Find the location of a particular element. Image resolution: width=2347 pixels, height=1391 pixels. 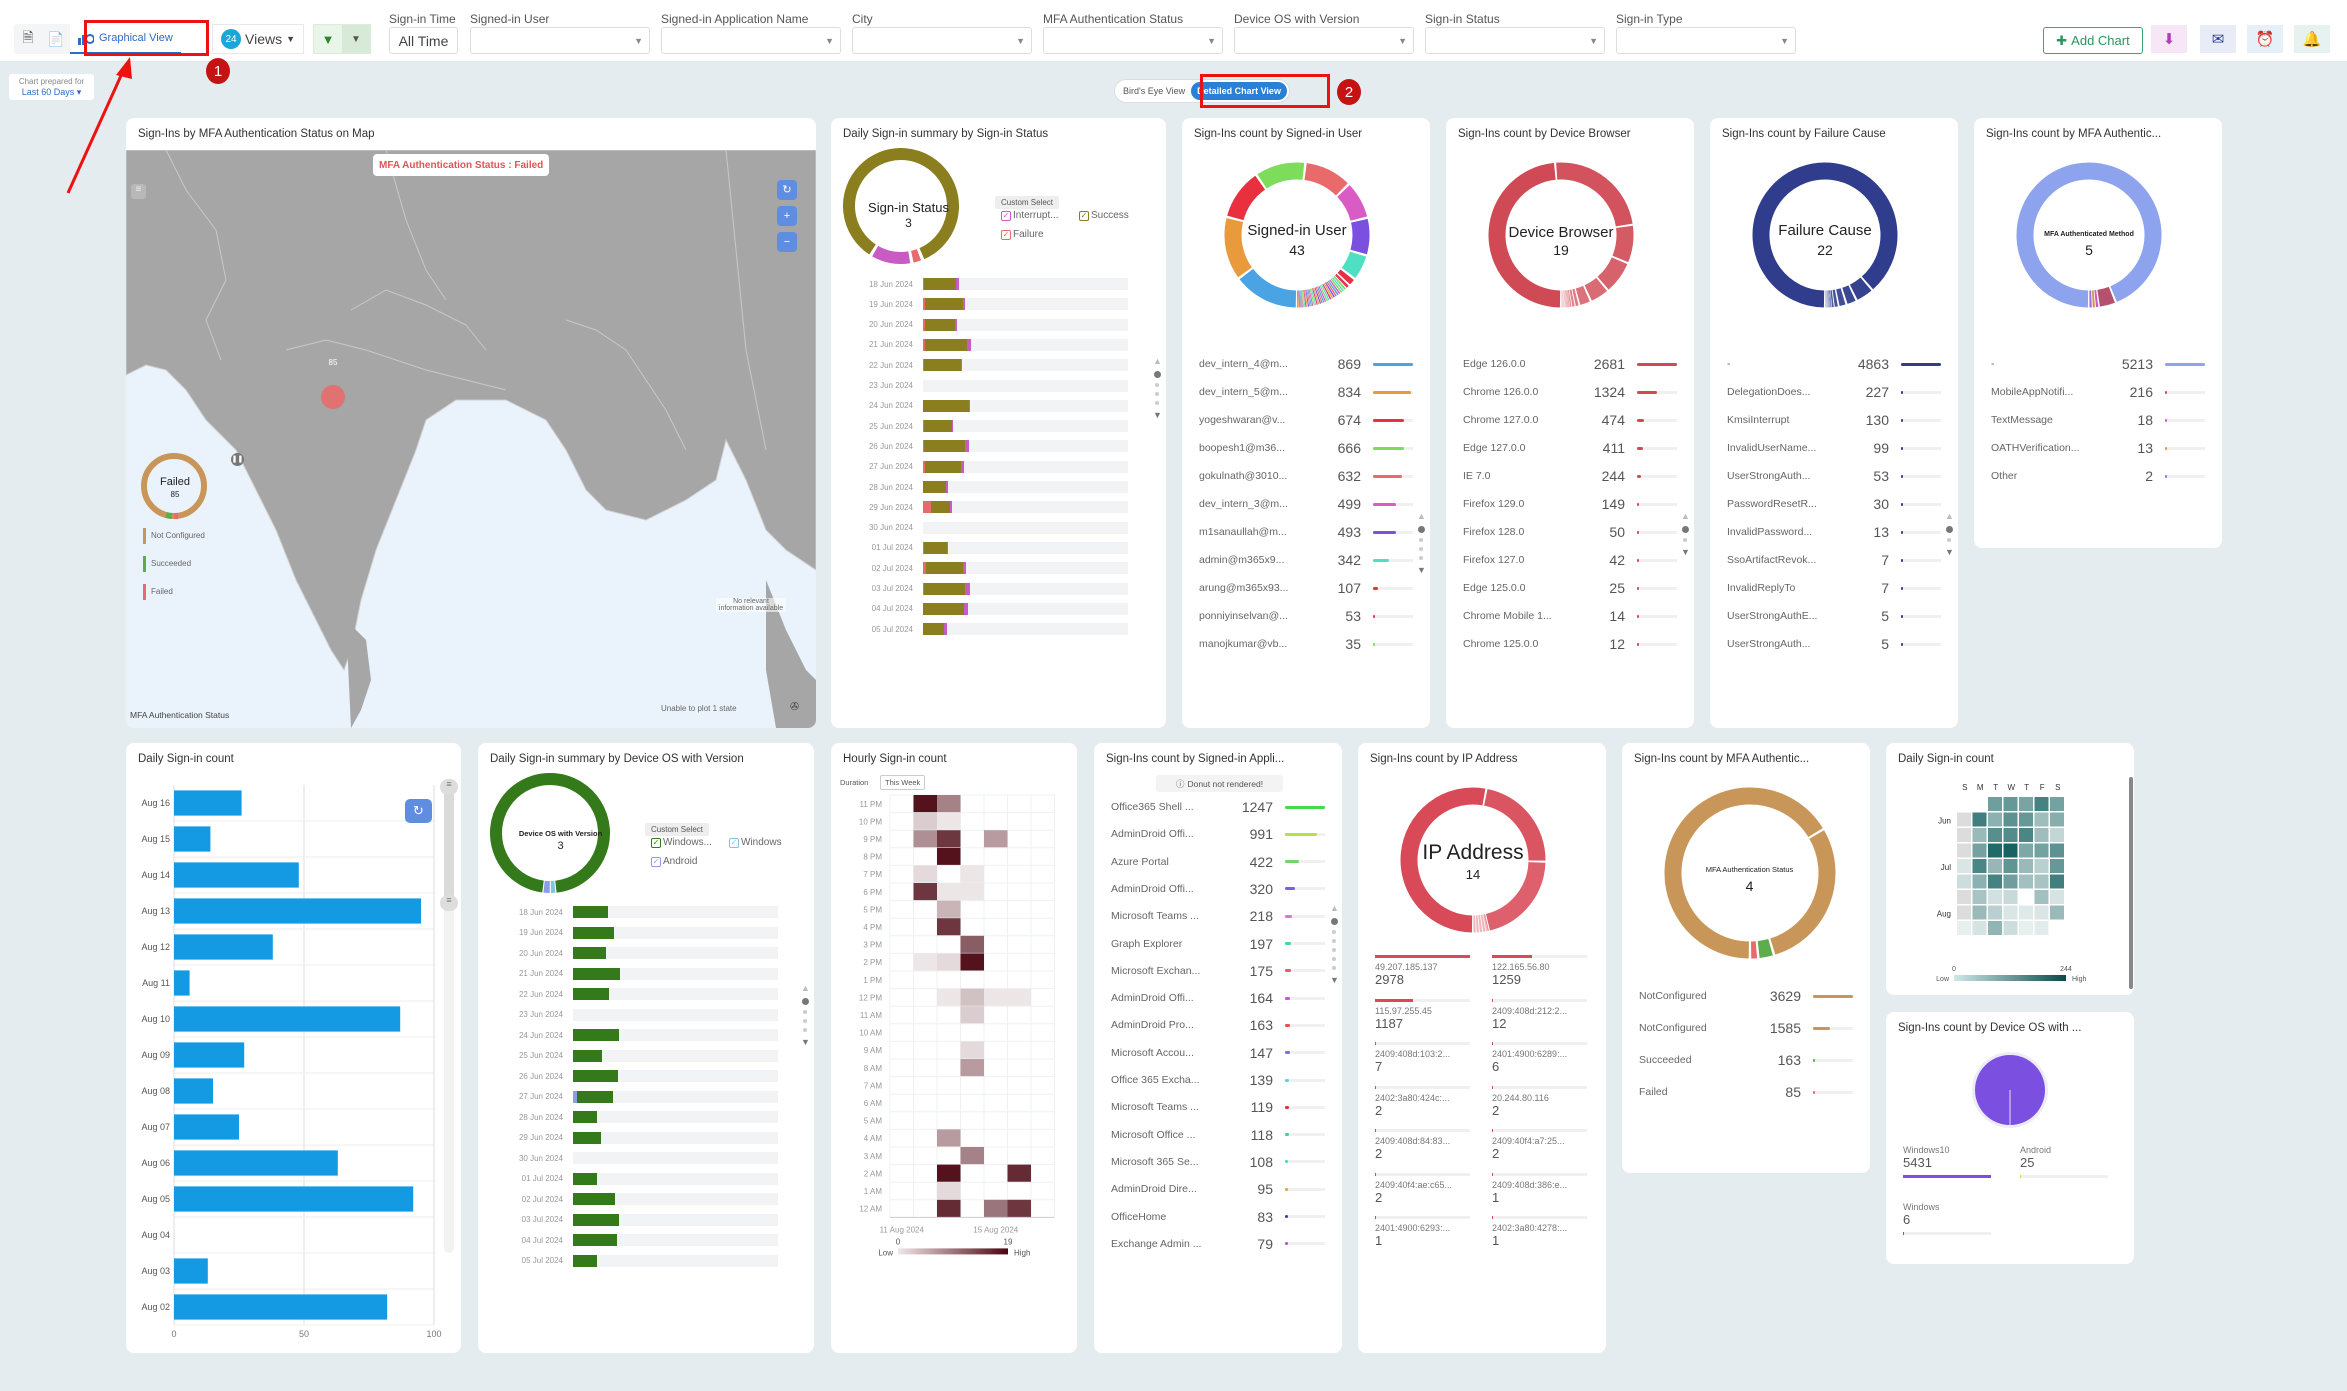

list-item: Microsoft Office ... 118 is located at coordinates (1218, 1135).